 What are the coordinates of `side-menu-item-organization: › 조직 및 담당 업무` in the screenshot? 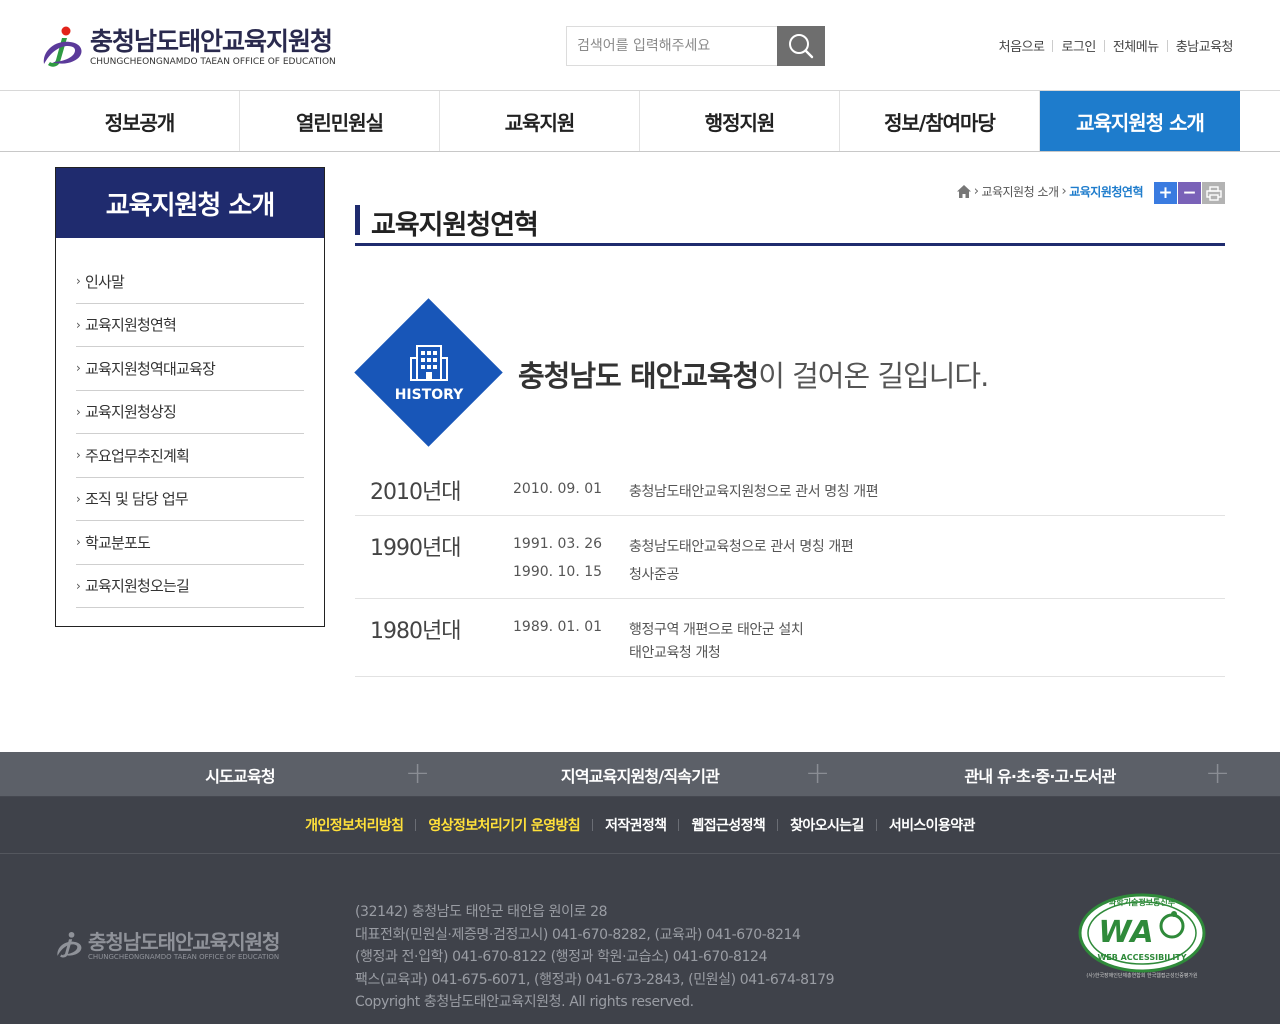 It's located at (190, 499).